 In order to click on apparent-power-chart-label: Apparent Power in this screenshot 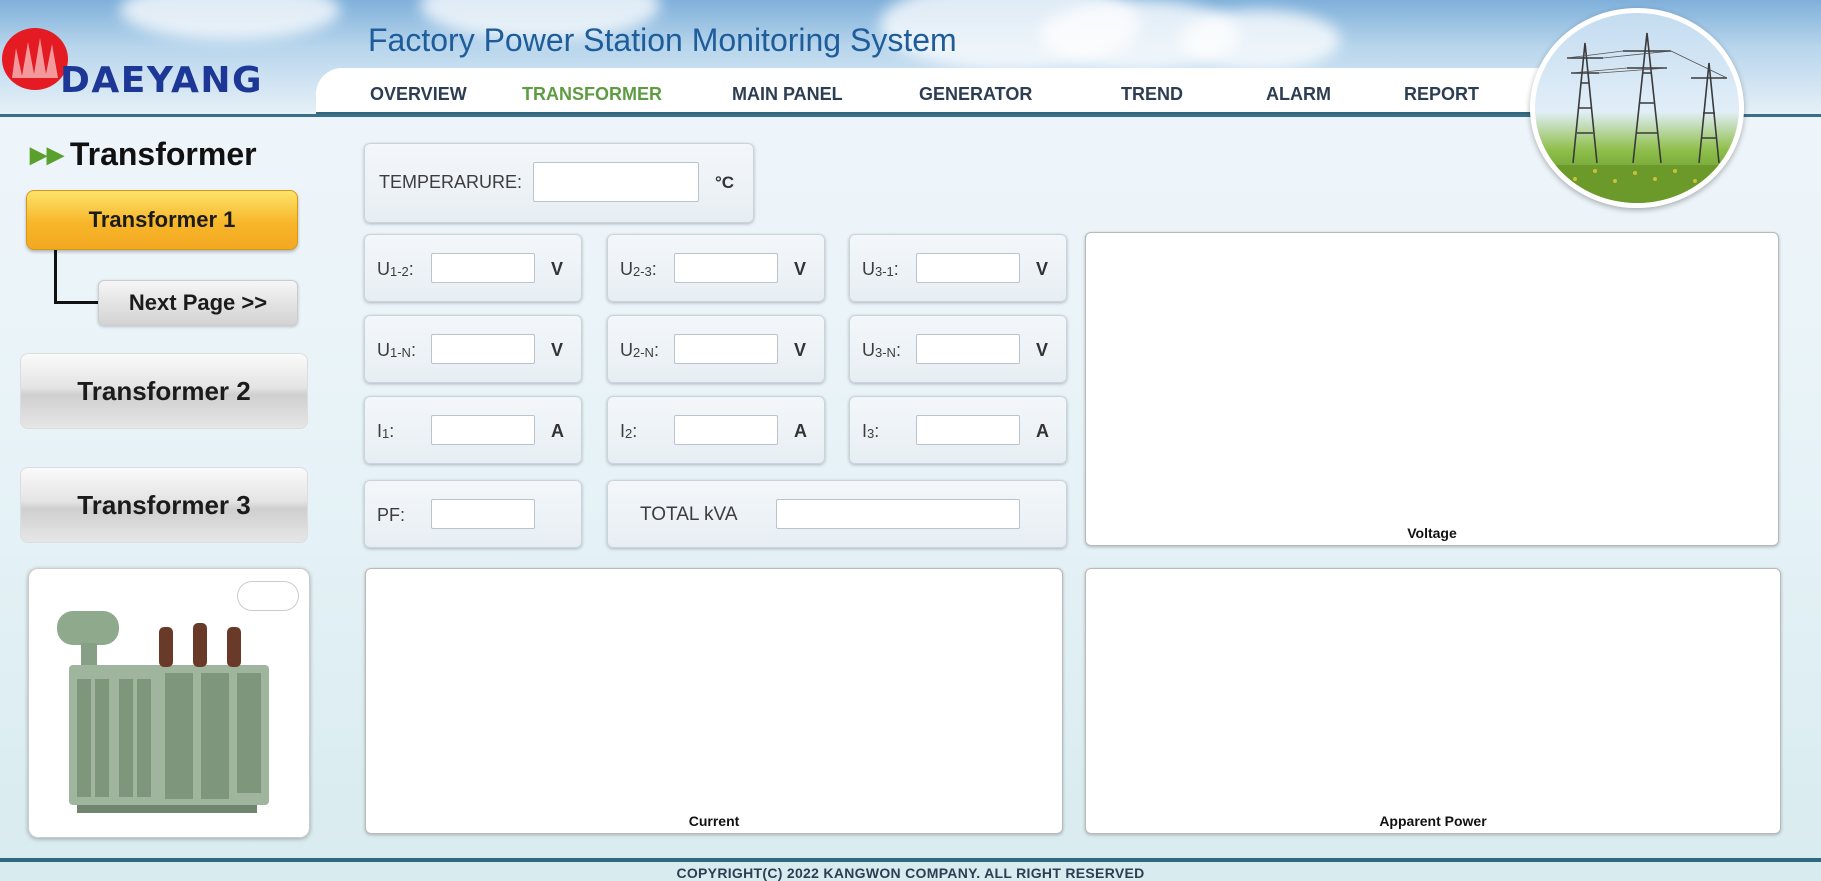, I will do `click(1433, 821)`.